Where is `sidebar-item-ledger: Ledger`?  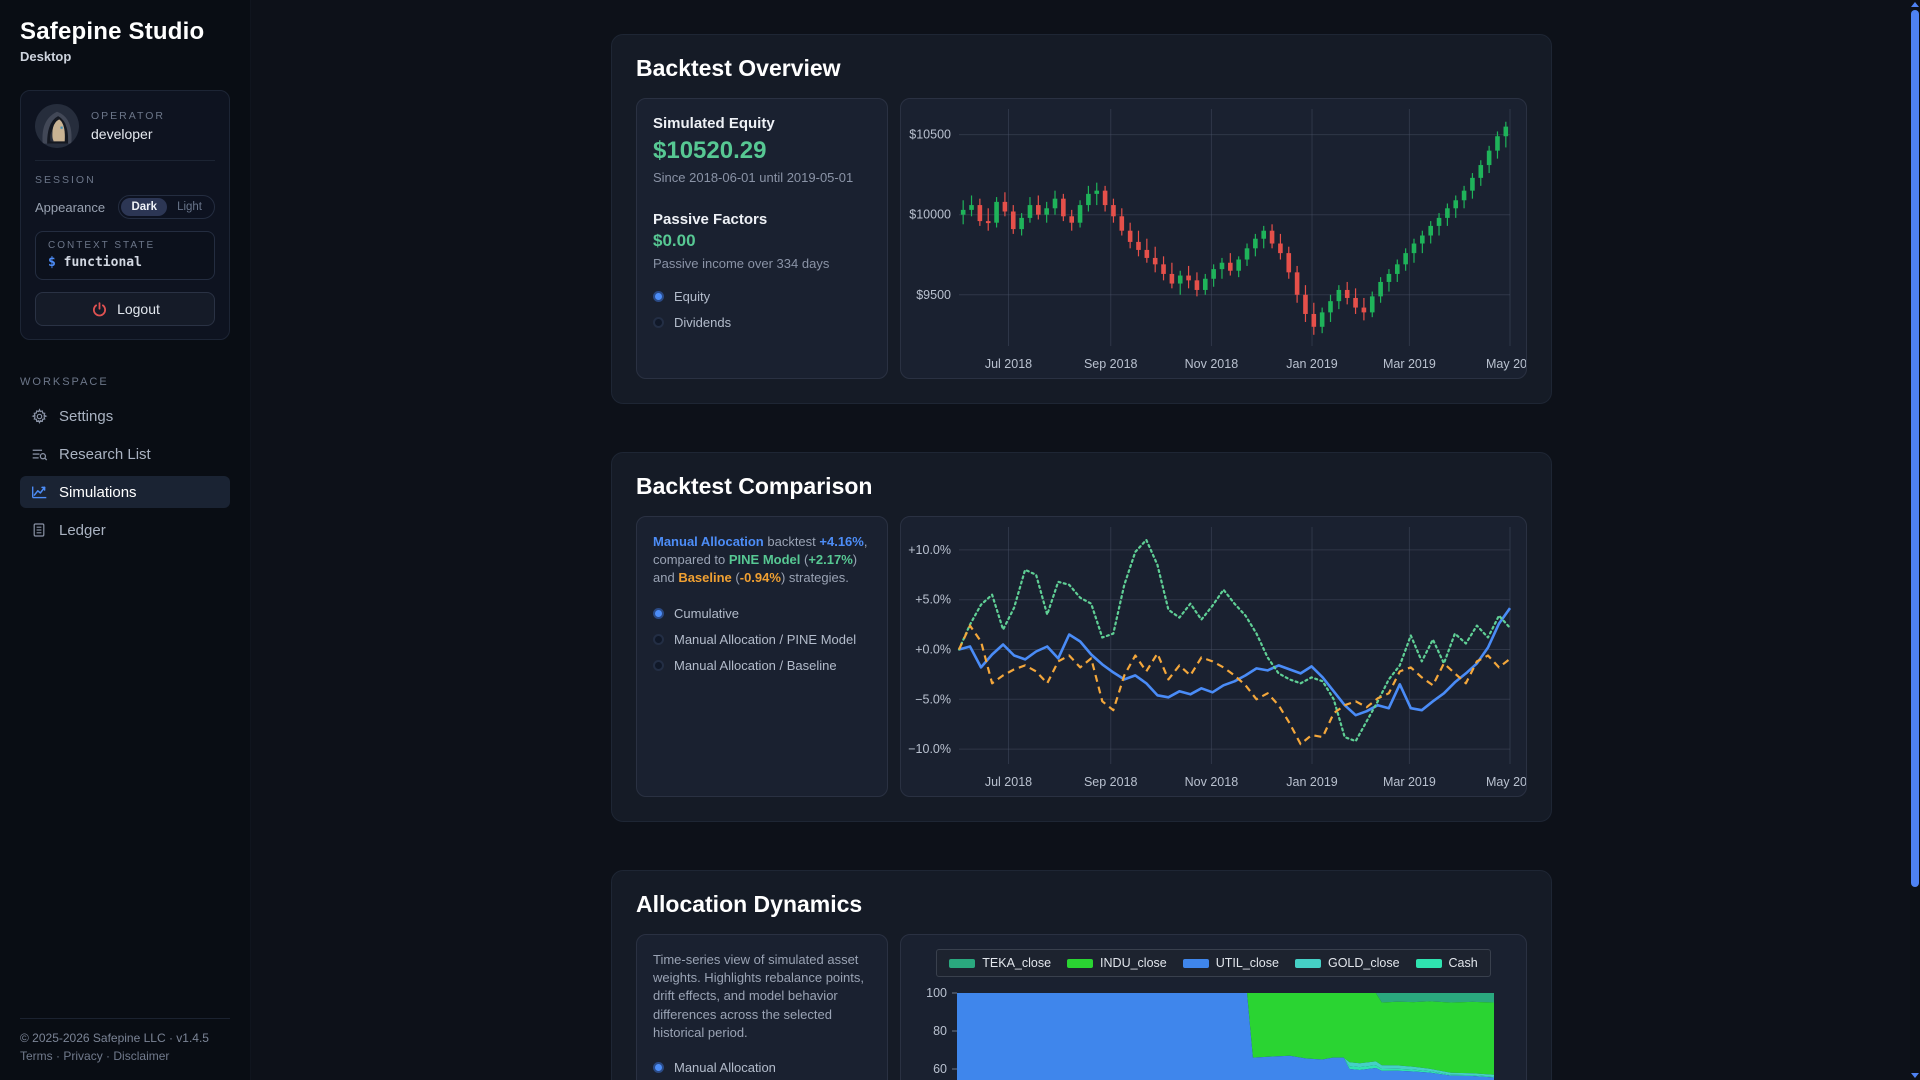 sidebar-item-ledger: Ledger is located at coordinates (125, 530).